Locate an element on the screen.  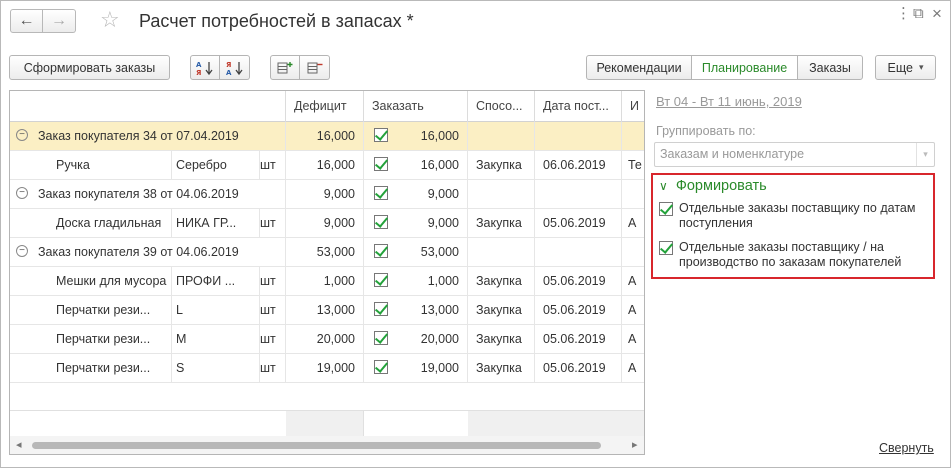
deficit-cell: 16,000 is located at coordinates (325, 165).